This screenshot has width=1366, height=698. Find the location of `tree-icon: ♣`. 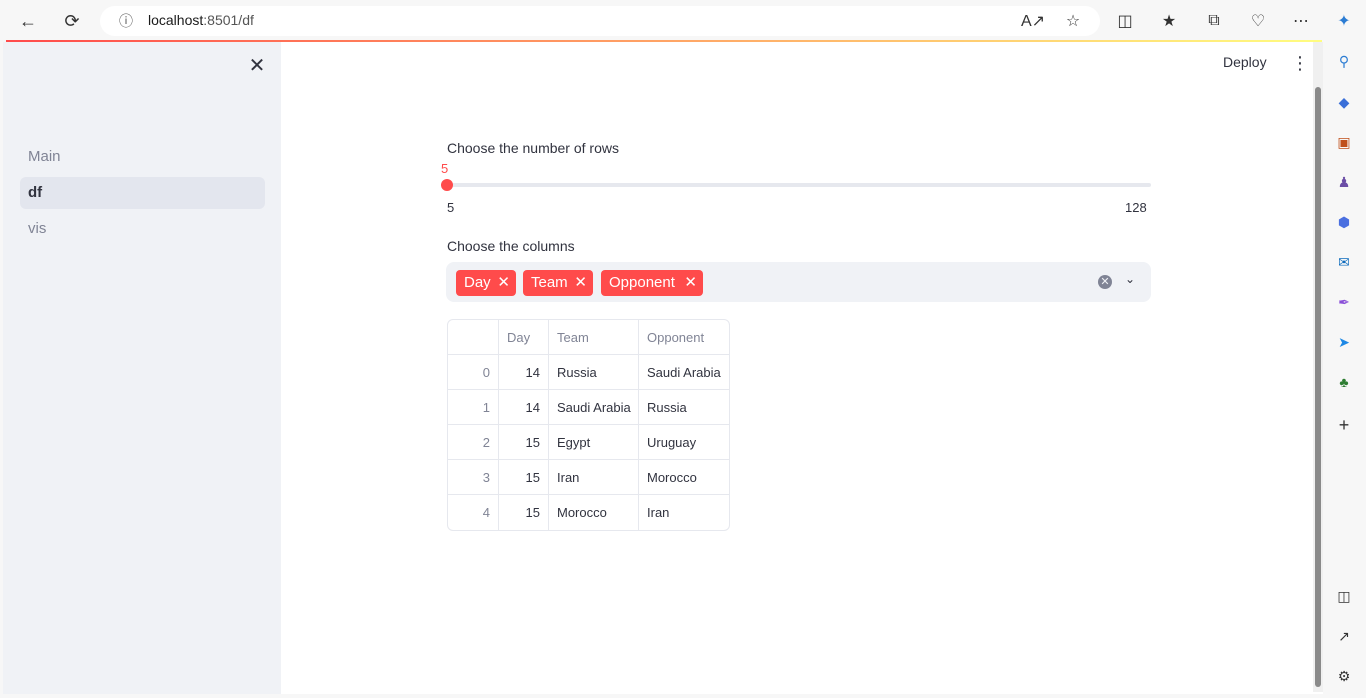

tree-icon: ♣ is located at coordinates (1344, 382).